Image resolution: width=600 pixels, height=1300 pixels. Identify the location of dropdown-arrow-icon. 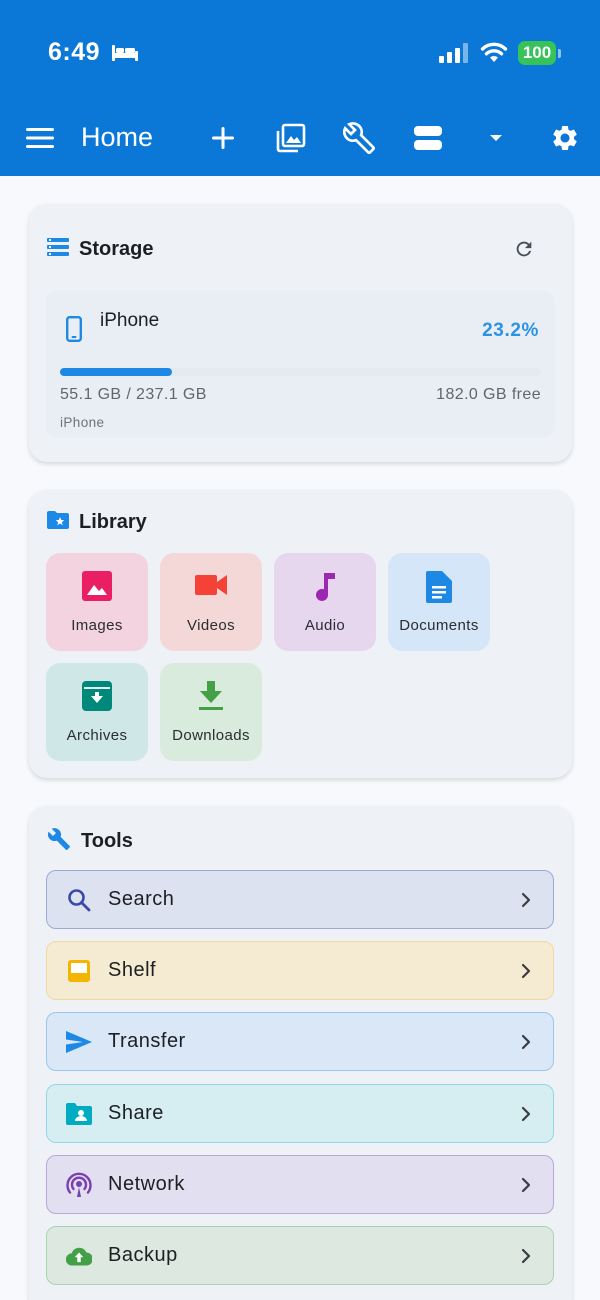
(496, 138).